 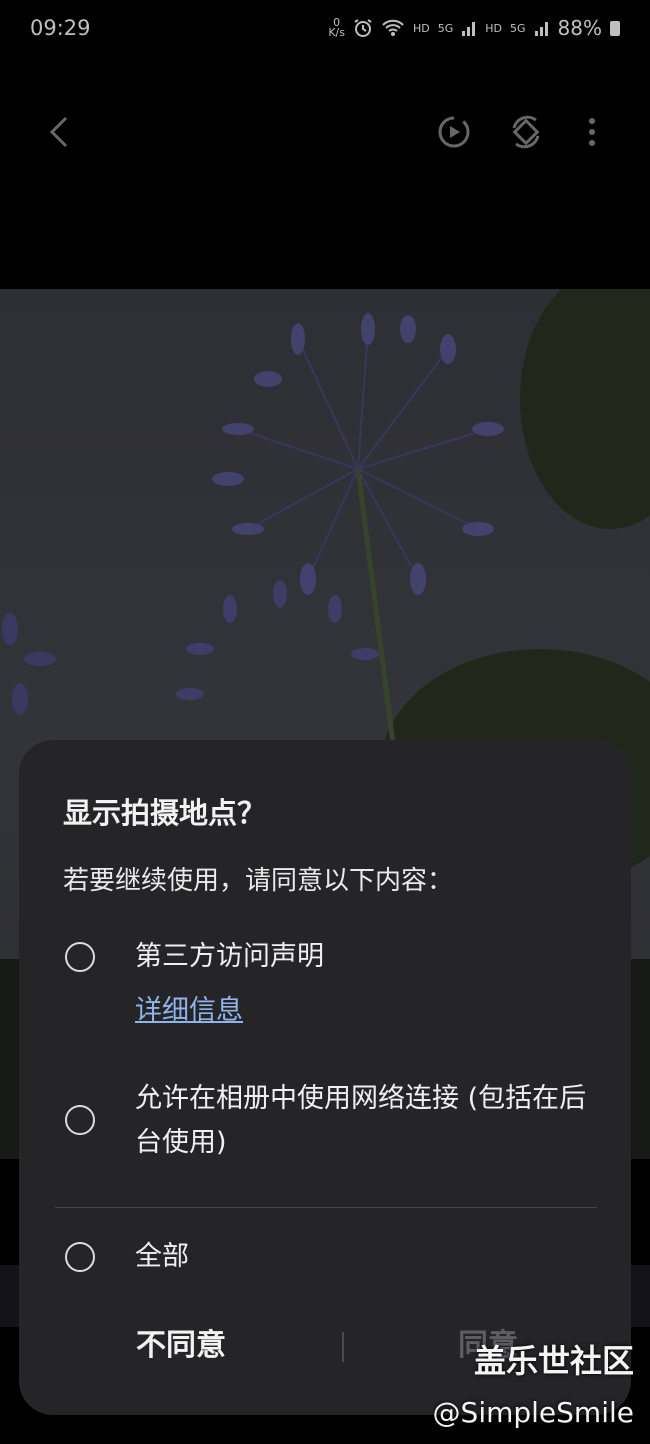 I want to click on disagree-button: 不同意, so click(x=181, y=1342).